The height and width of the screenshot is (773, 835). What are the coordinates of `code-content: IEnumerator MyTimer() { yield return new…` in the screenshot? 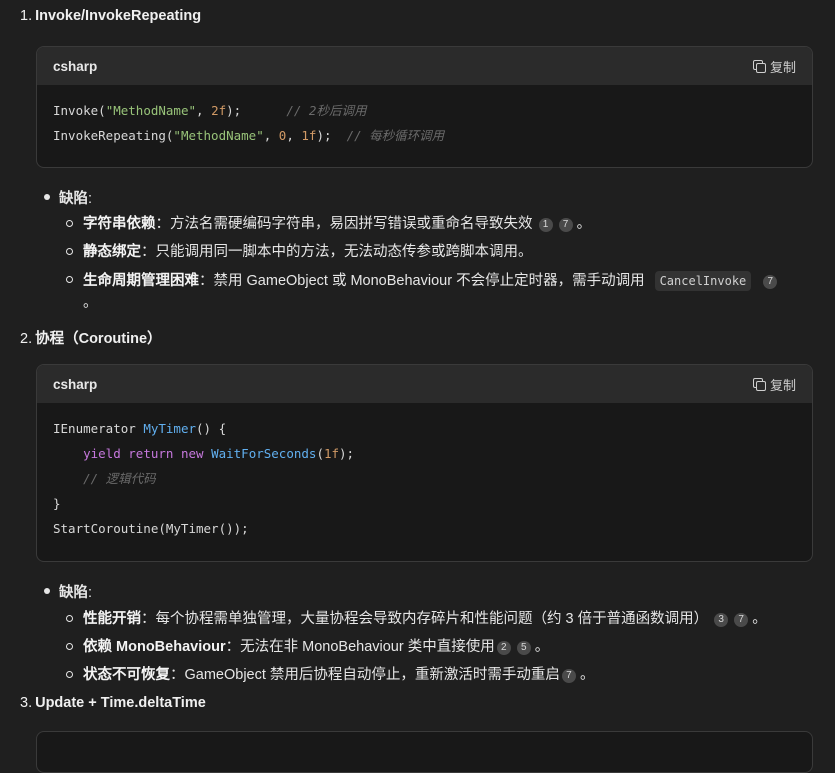 It's located at (204, 478).